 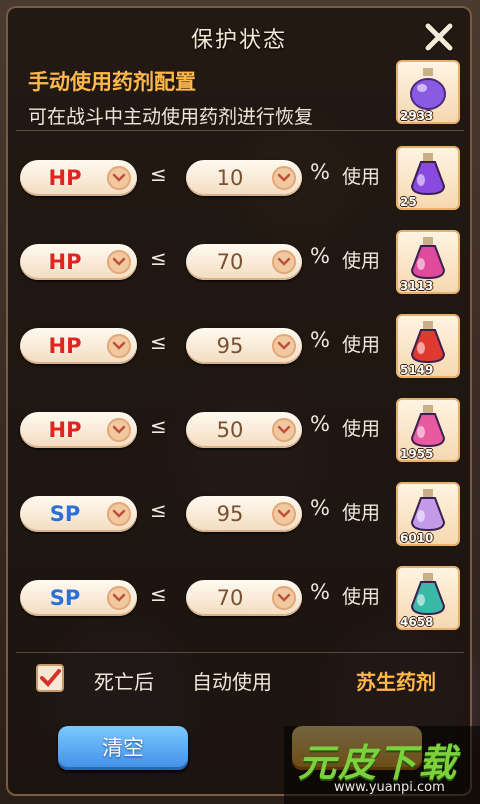 What do you see at coordinates (428, 510) in the screenshot?
I see `lavender-potion-icon` at bounding box center [428, 510].